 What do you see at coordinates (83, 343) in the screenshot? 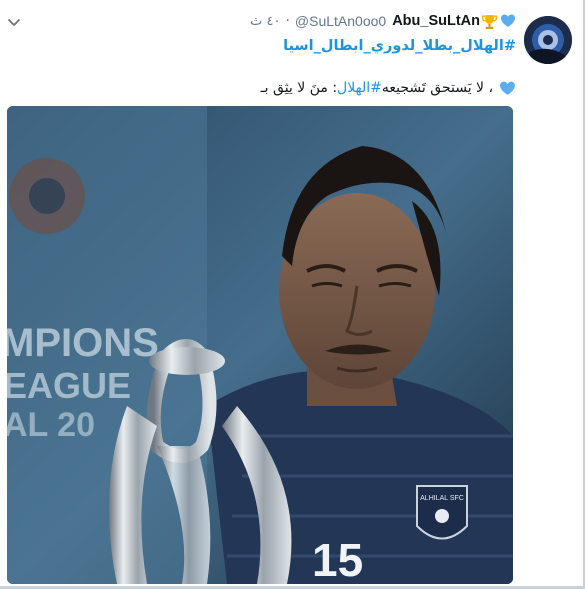
I see `banner-text-1: MPIONS` at bounding box center [83, 343].